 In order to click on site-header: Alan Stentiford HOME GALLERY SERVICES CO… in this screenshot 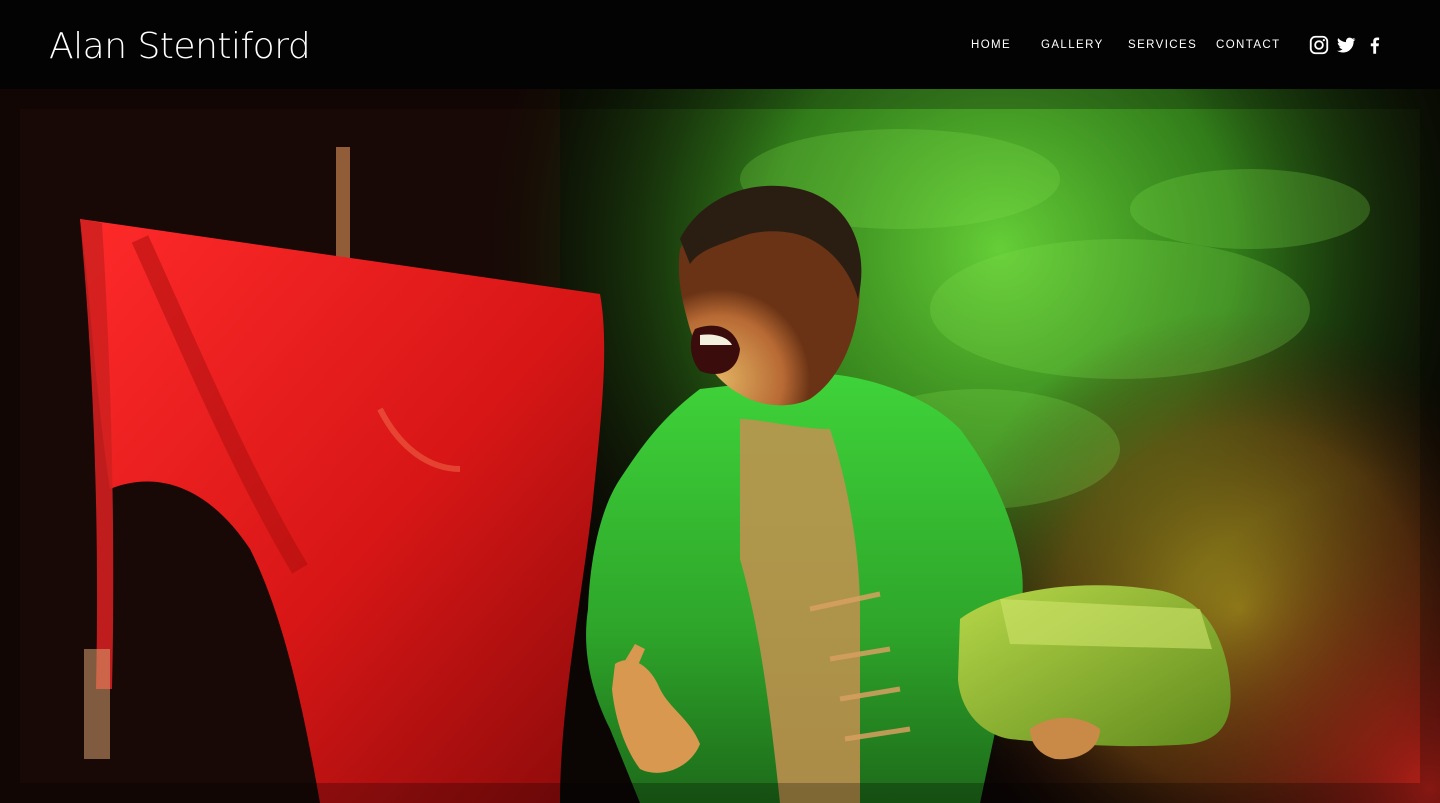, I will do `click(720, 44)`.